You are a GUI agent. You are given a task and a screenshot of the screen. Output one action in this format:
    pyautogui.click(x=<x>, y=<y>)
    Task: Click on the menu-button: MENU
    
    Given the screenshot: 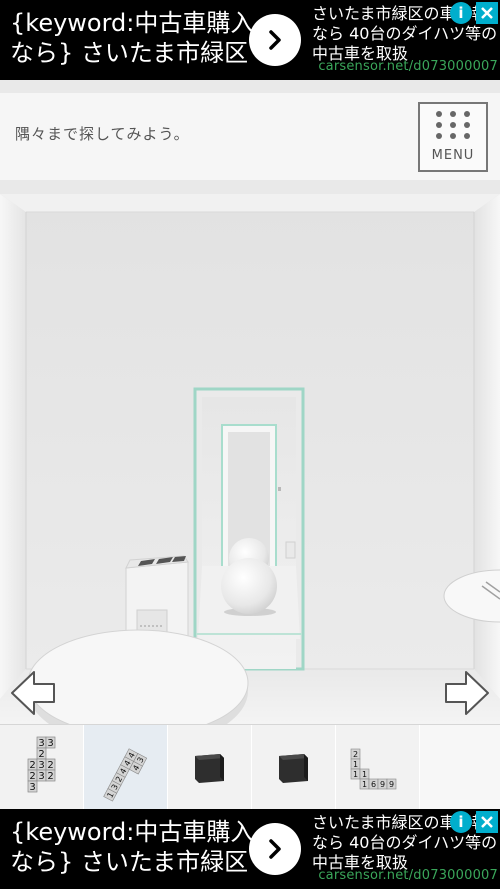 What is the action you would take?
    pyautogui.click(x=453, y=137)
    